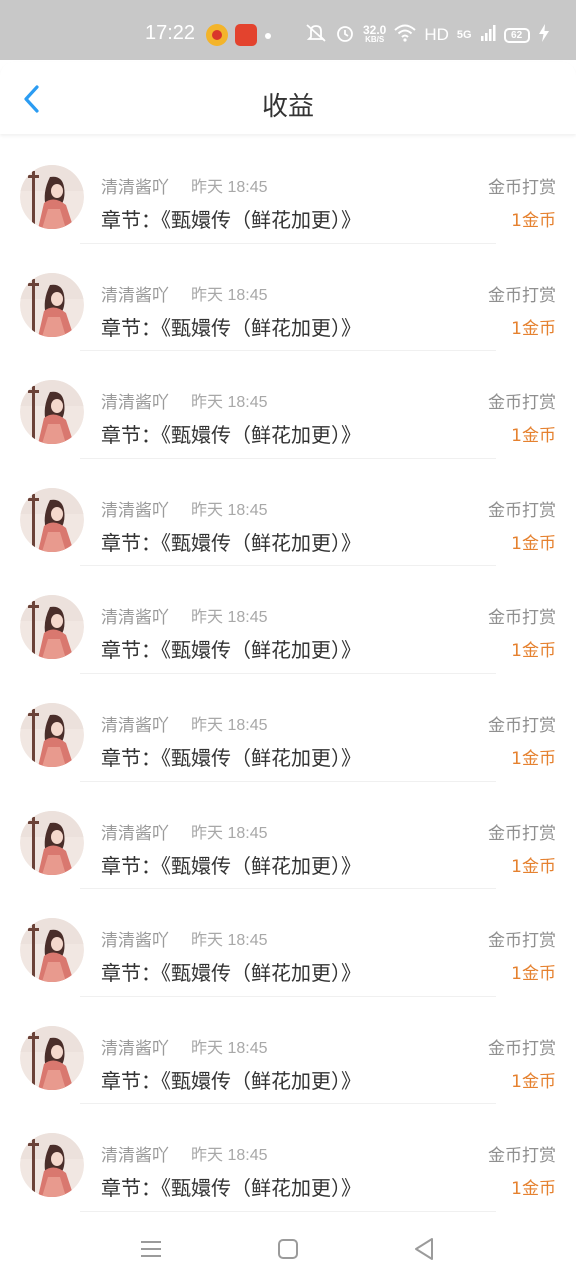 This screenshot has width=576, height=1280. I want to click on network-type: 5G, so click(464, 35).